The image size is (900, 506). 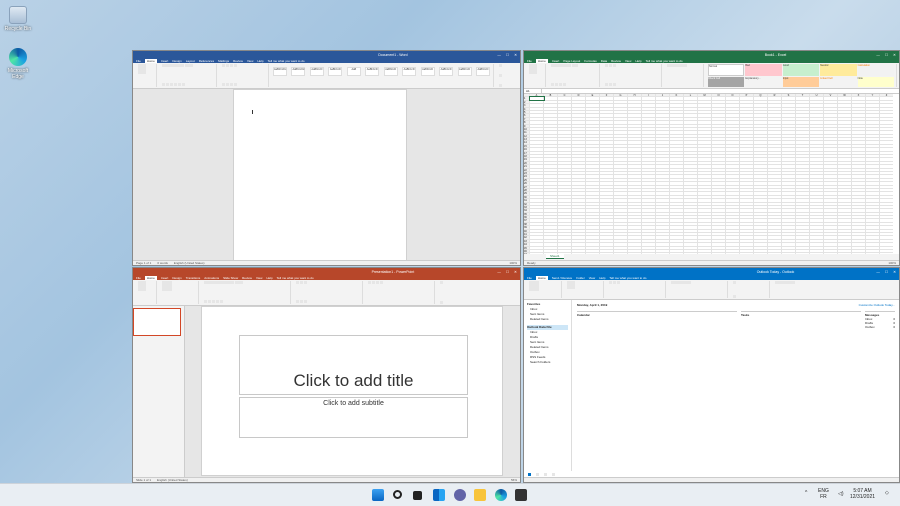 What do you see at coordinates (616, 61) in the screenshot?
I see `excel-tab-review: Review` at bounding box center [616, 61].